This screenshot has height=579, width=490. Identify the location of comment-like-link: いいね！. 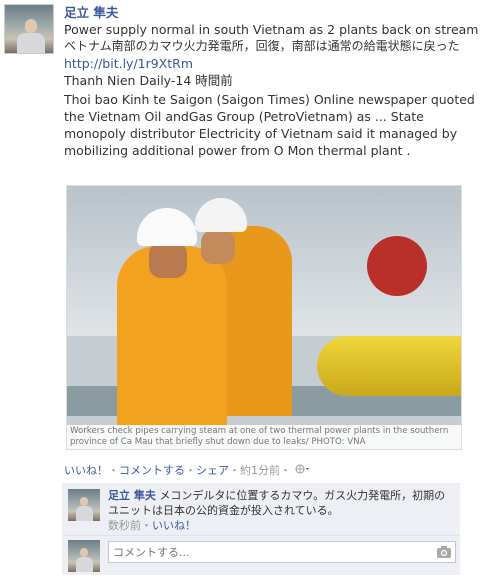
(174, 525).